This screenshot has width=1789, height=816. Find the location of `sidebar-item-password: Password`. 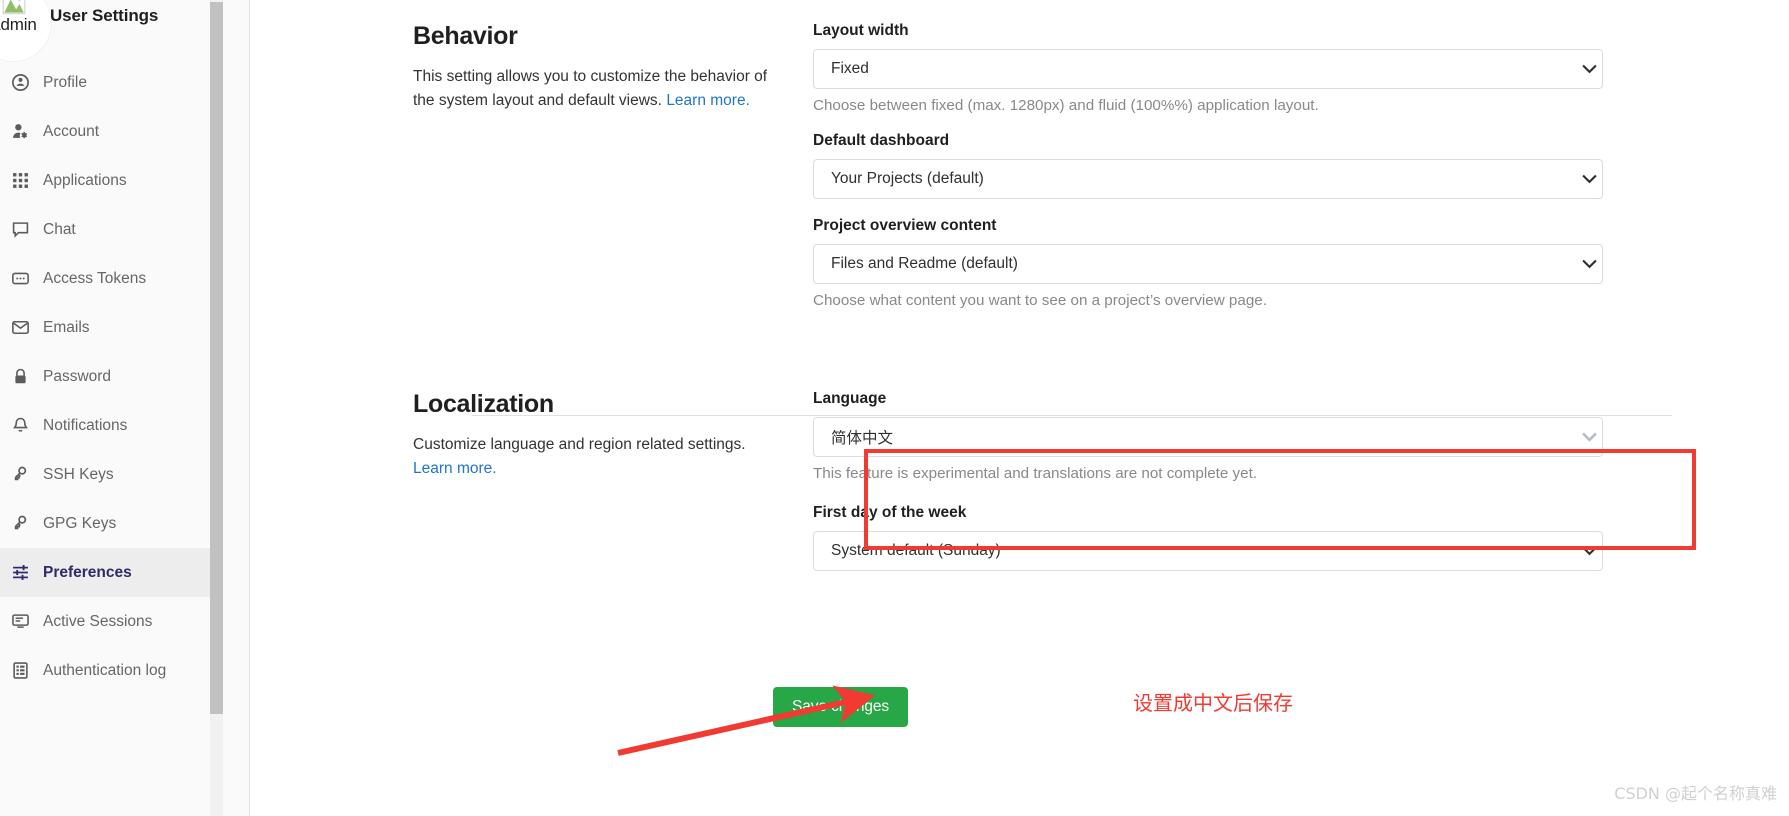

sidebar-item-password: Password is located at coordinates (106, 376).